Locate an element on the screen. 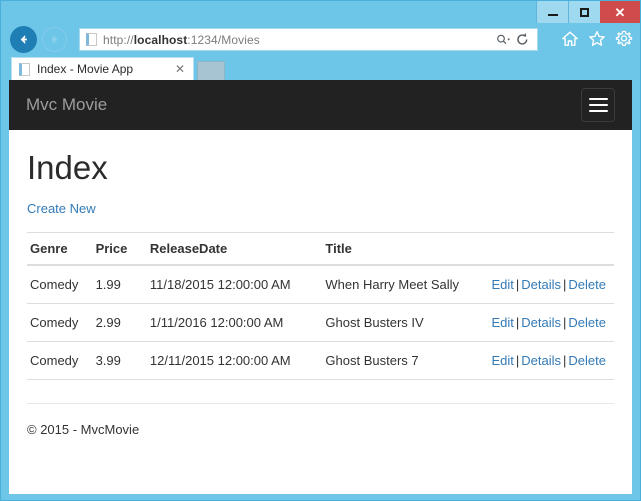 Image resolution: width=641 pixels, height=501 pixels. forward-button is located at coordinates (54, 39).